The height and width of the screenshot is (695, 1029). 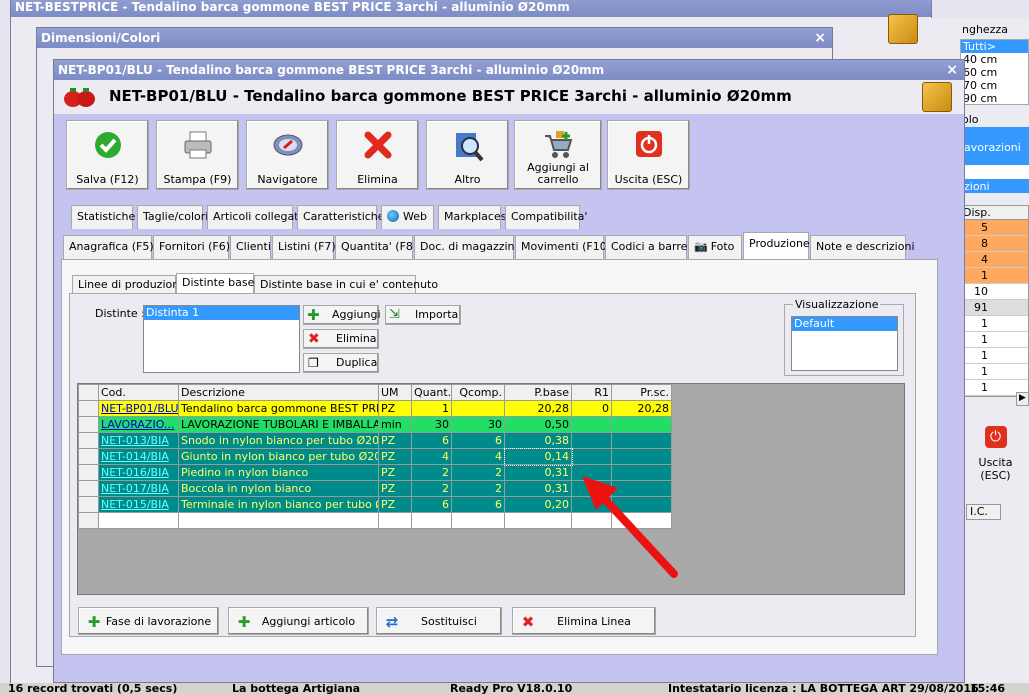 What do you see at coordinates (341, 363) in the screenshot?
I see `duplica-button: ❐ Duplica` at bounding box center [341, 363].